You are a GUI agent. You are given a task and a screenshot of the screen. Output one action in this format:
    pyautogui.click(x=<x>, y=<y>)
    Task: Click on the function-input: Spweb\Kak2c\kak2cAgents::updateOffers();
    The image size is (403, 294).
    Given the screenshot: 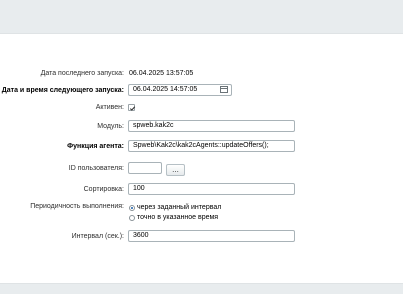 What is the action you would take?
    pyautogui.click(x=211, y=146)
    